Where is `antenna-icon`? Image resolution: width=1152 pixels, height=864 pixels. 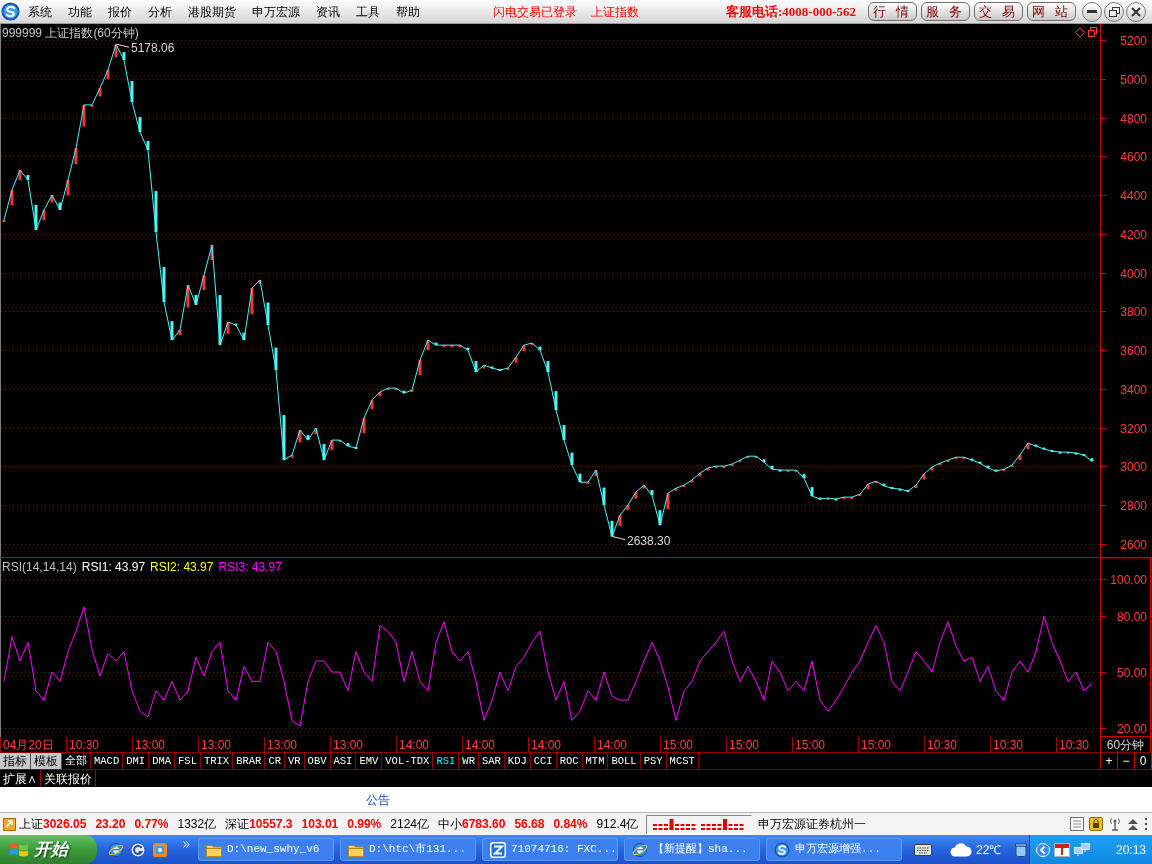
antenna-icon is located at coordinates (1115, 824).